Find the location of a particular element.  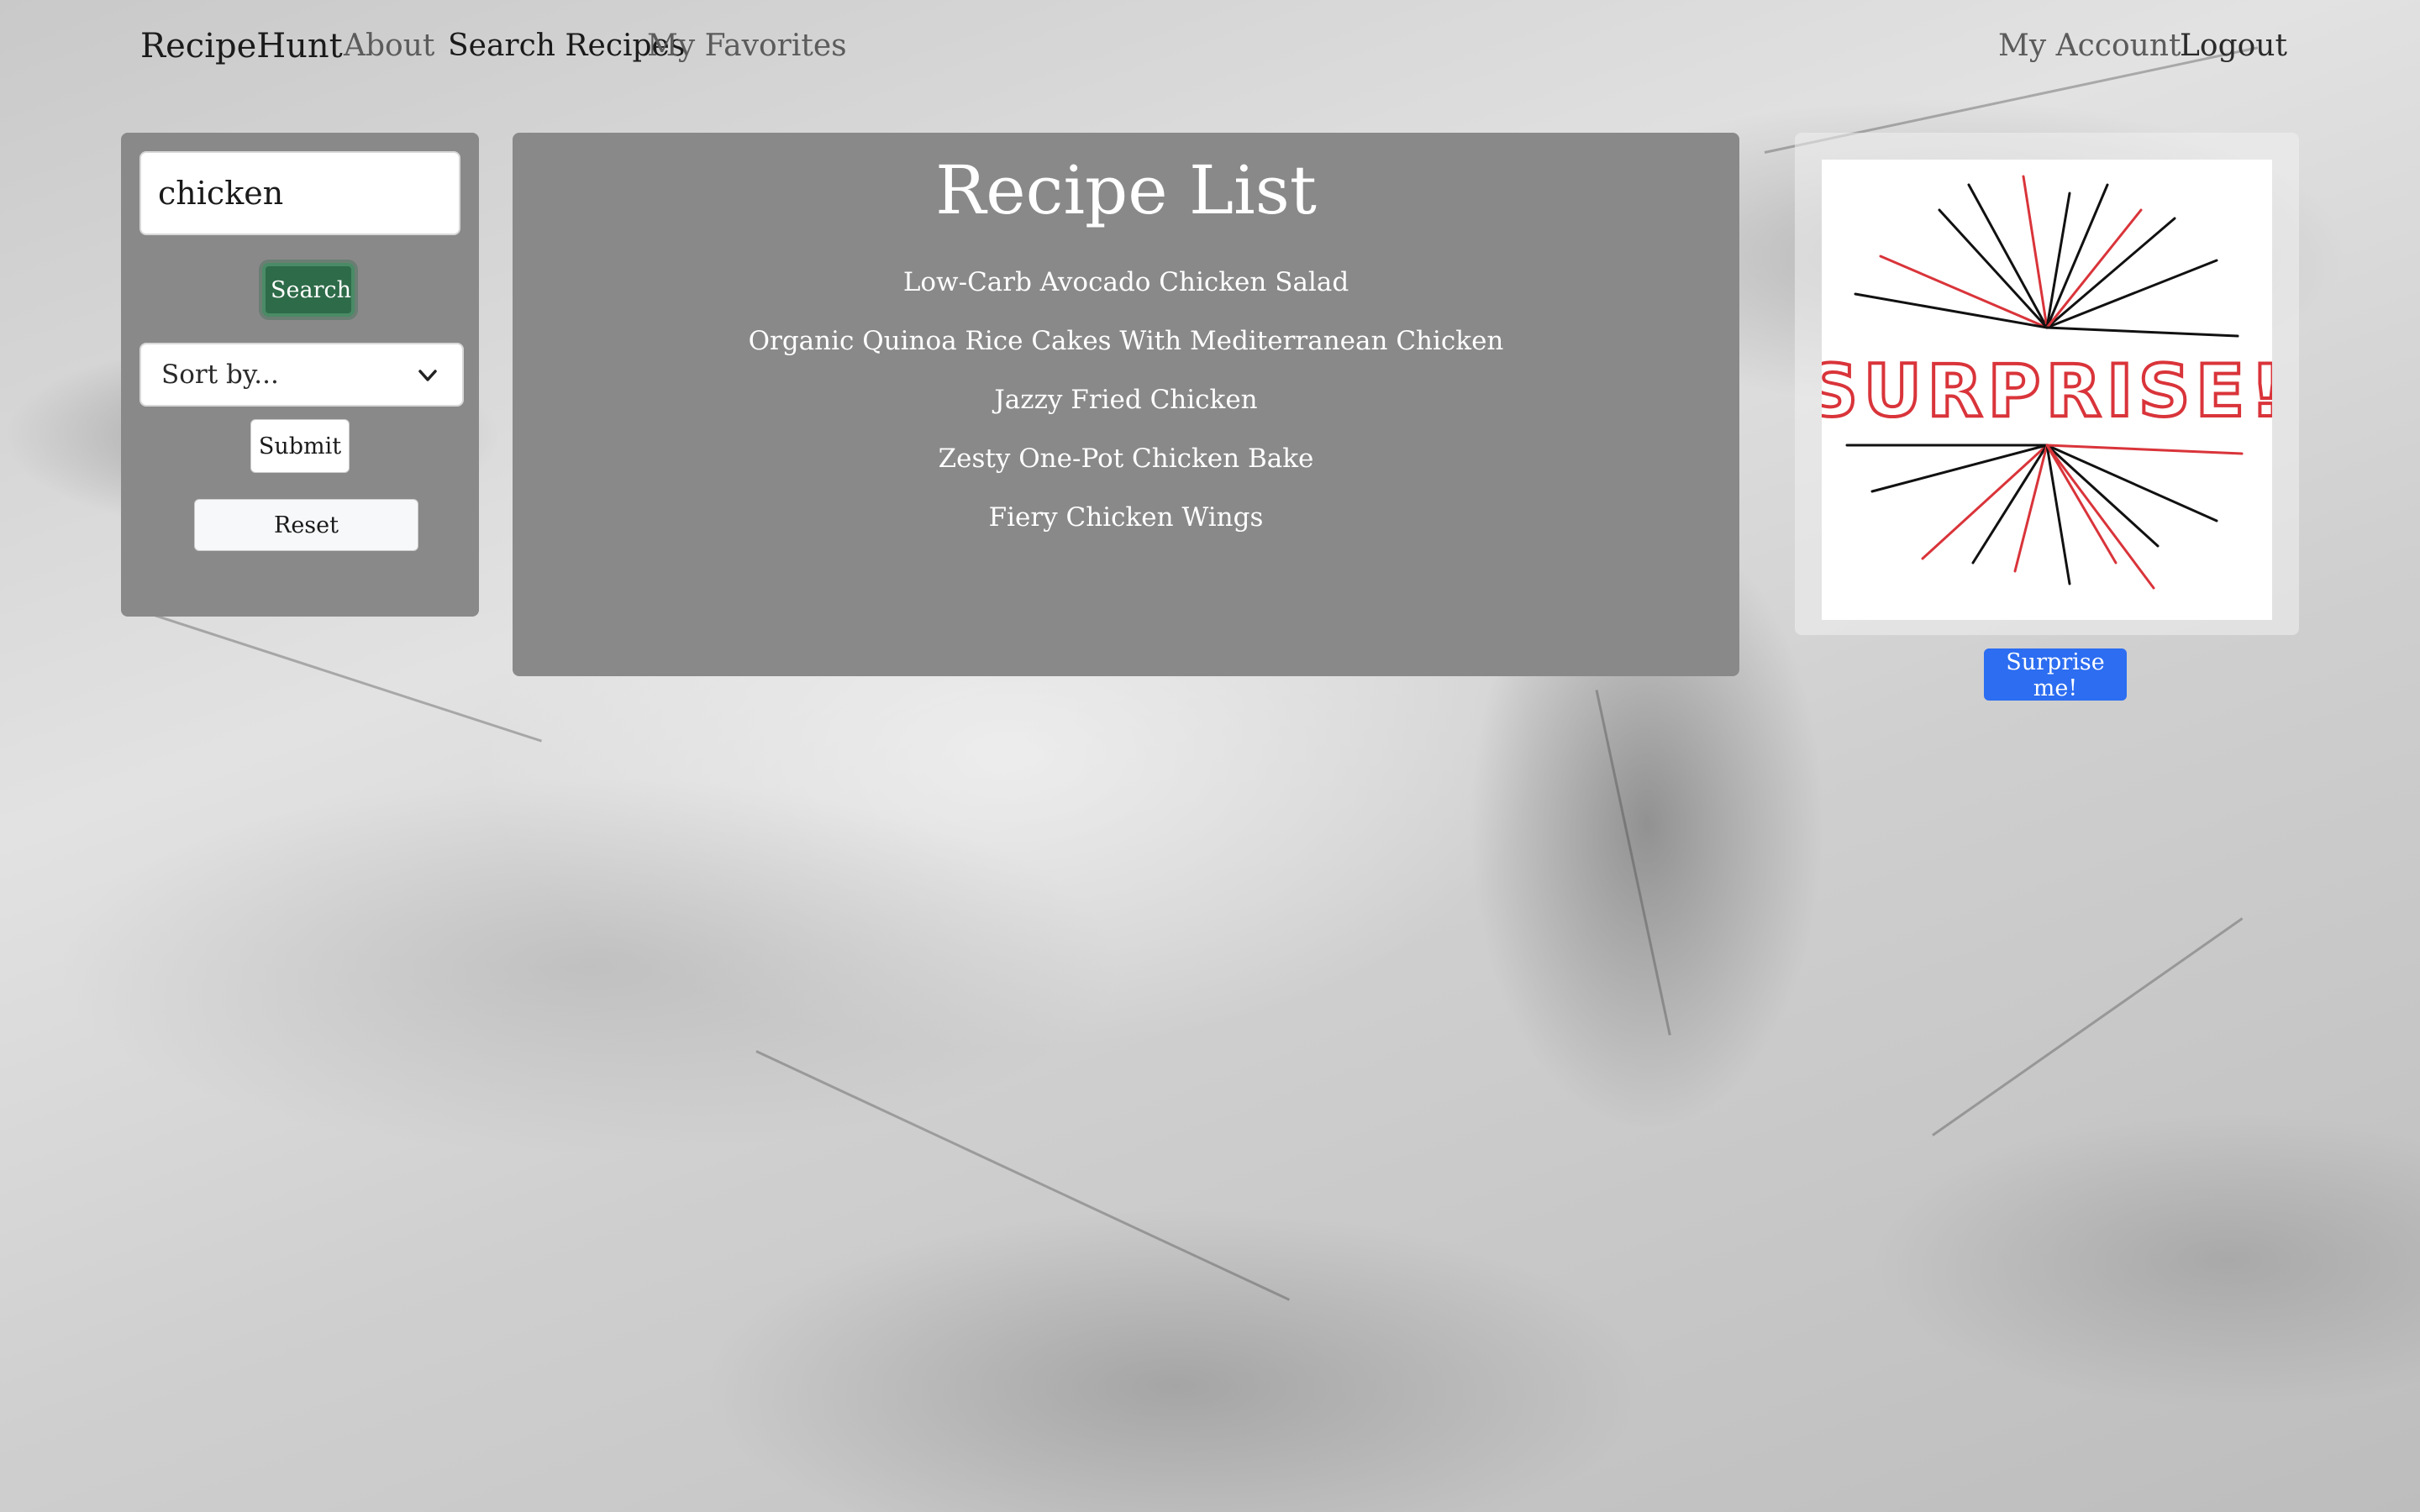

page-title: Recipe List is located at coordinates (1126, 190).